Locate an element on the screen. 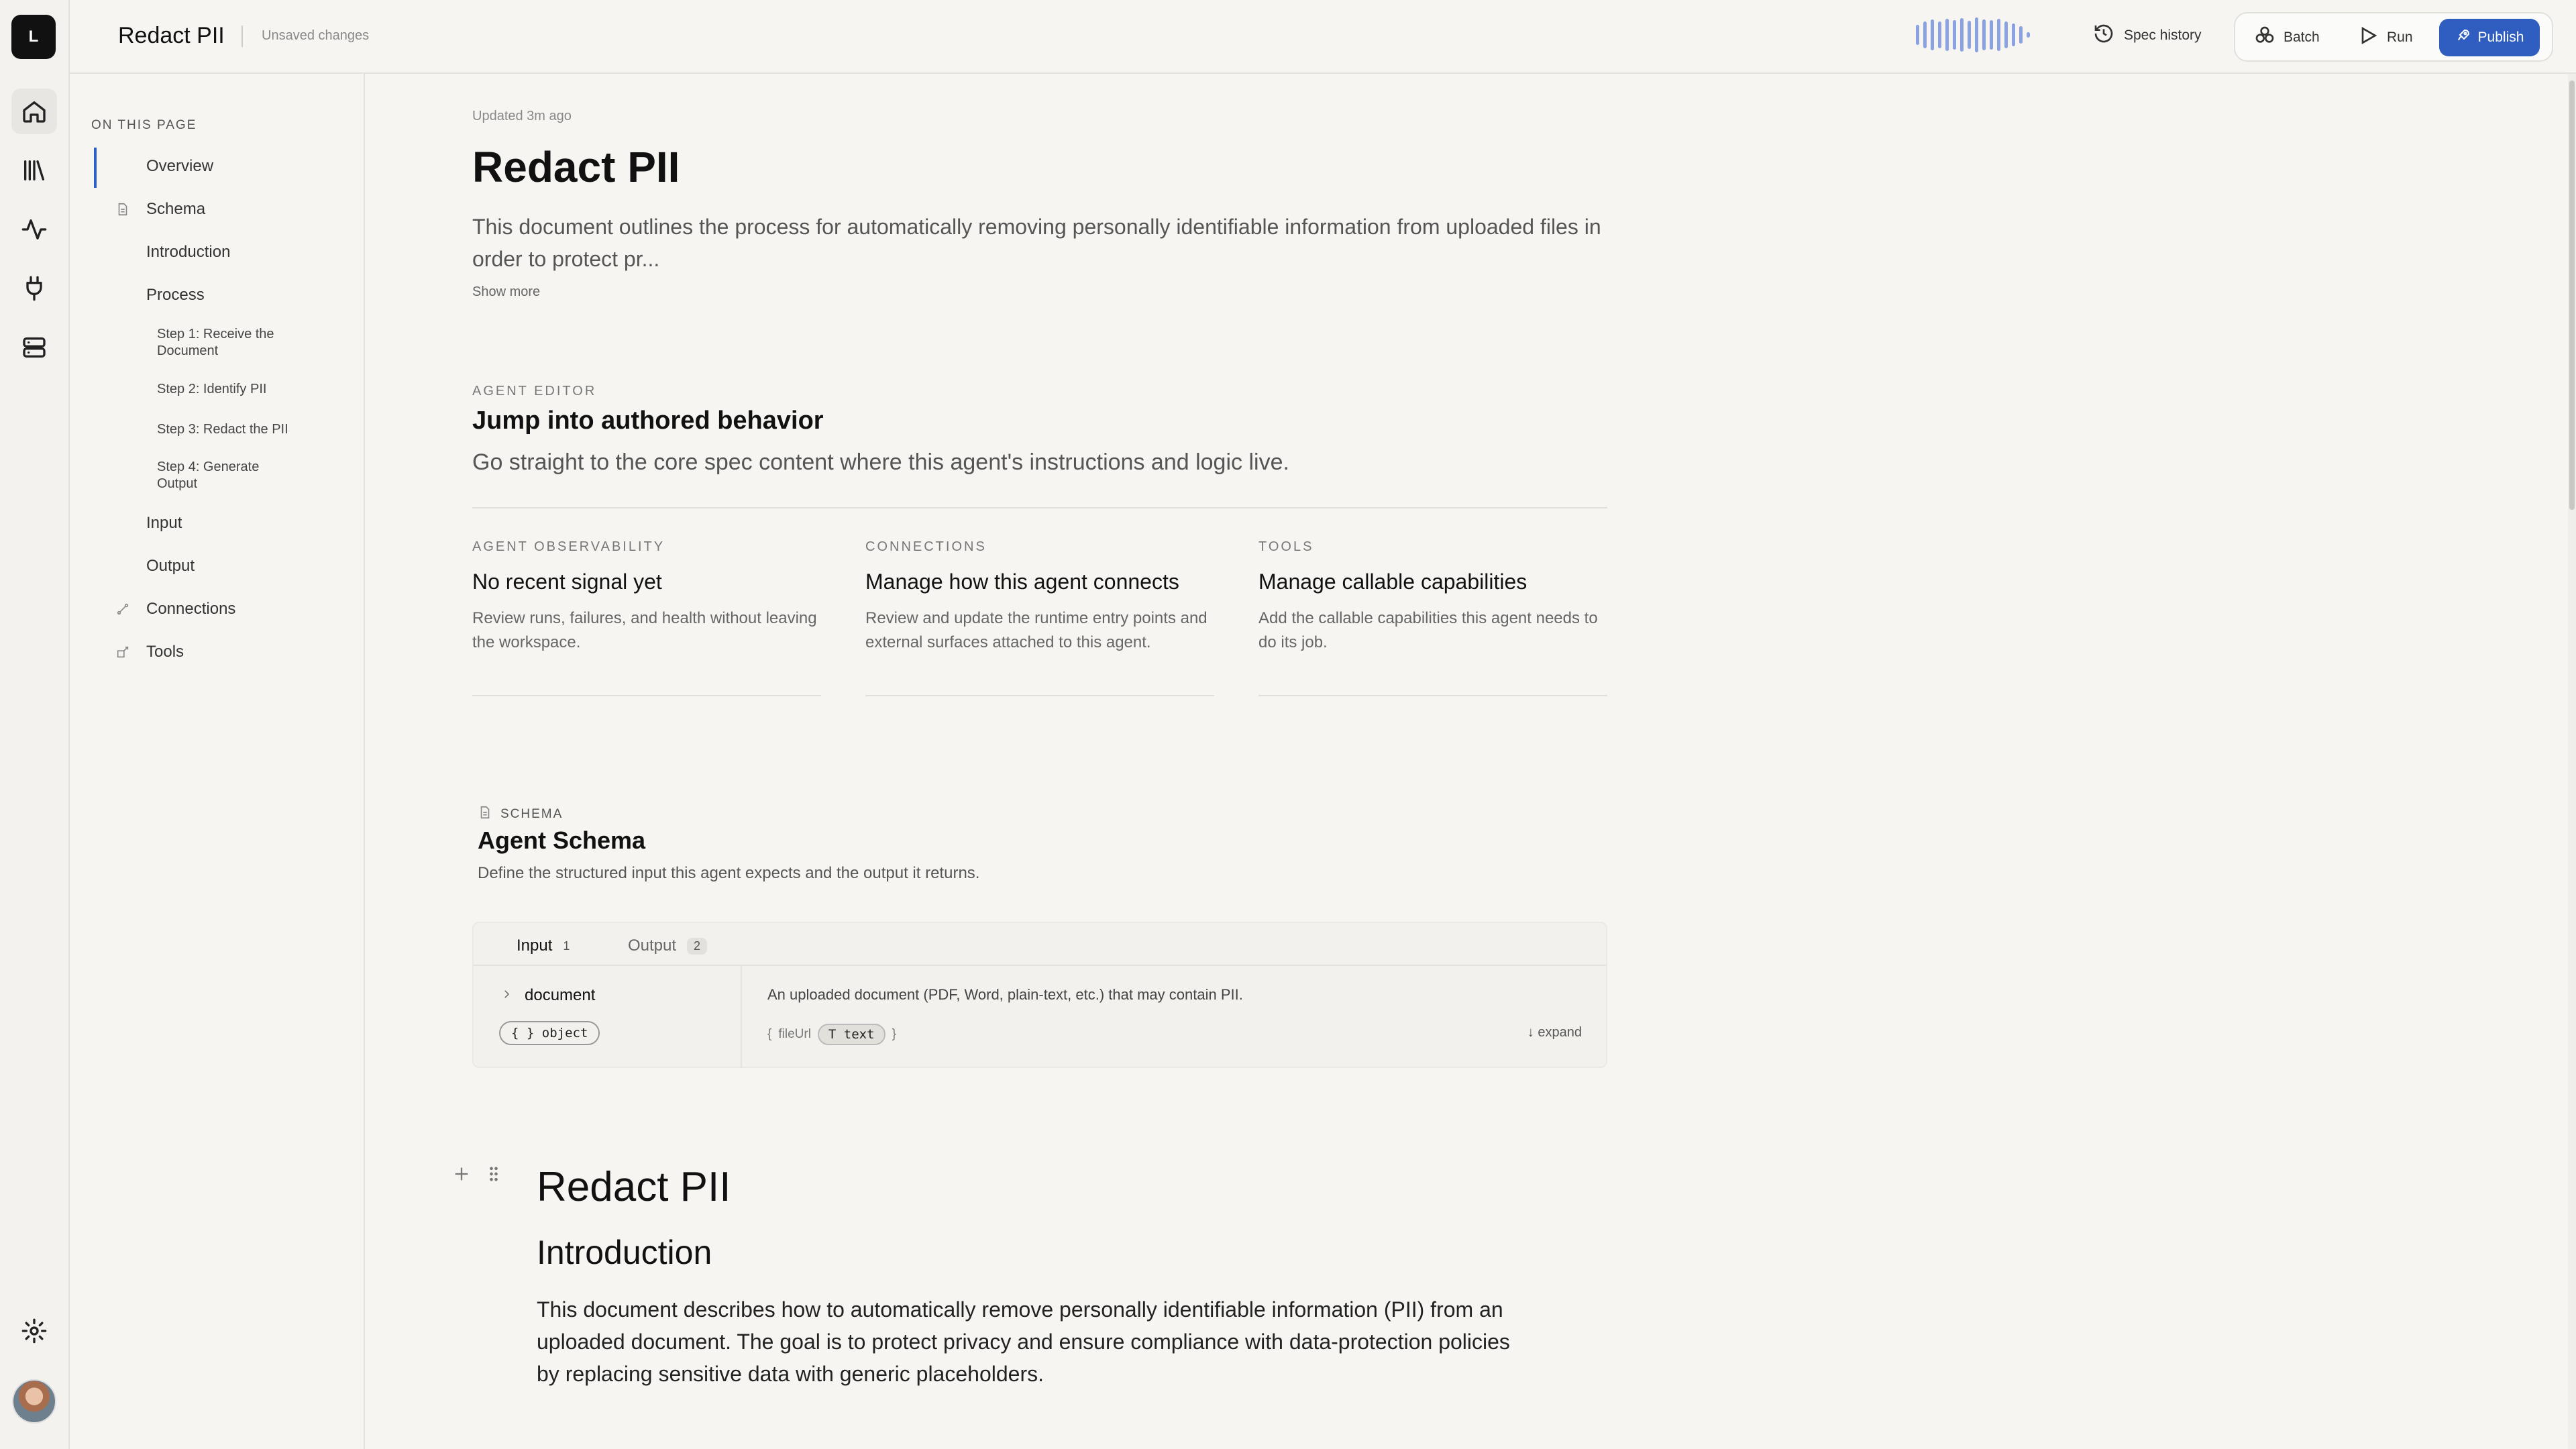  type-badge-text: T text is located at coordinates (851, 1034).